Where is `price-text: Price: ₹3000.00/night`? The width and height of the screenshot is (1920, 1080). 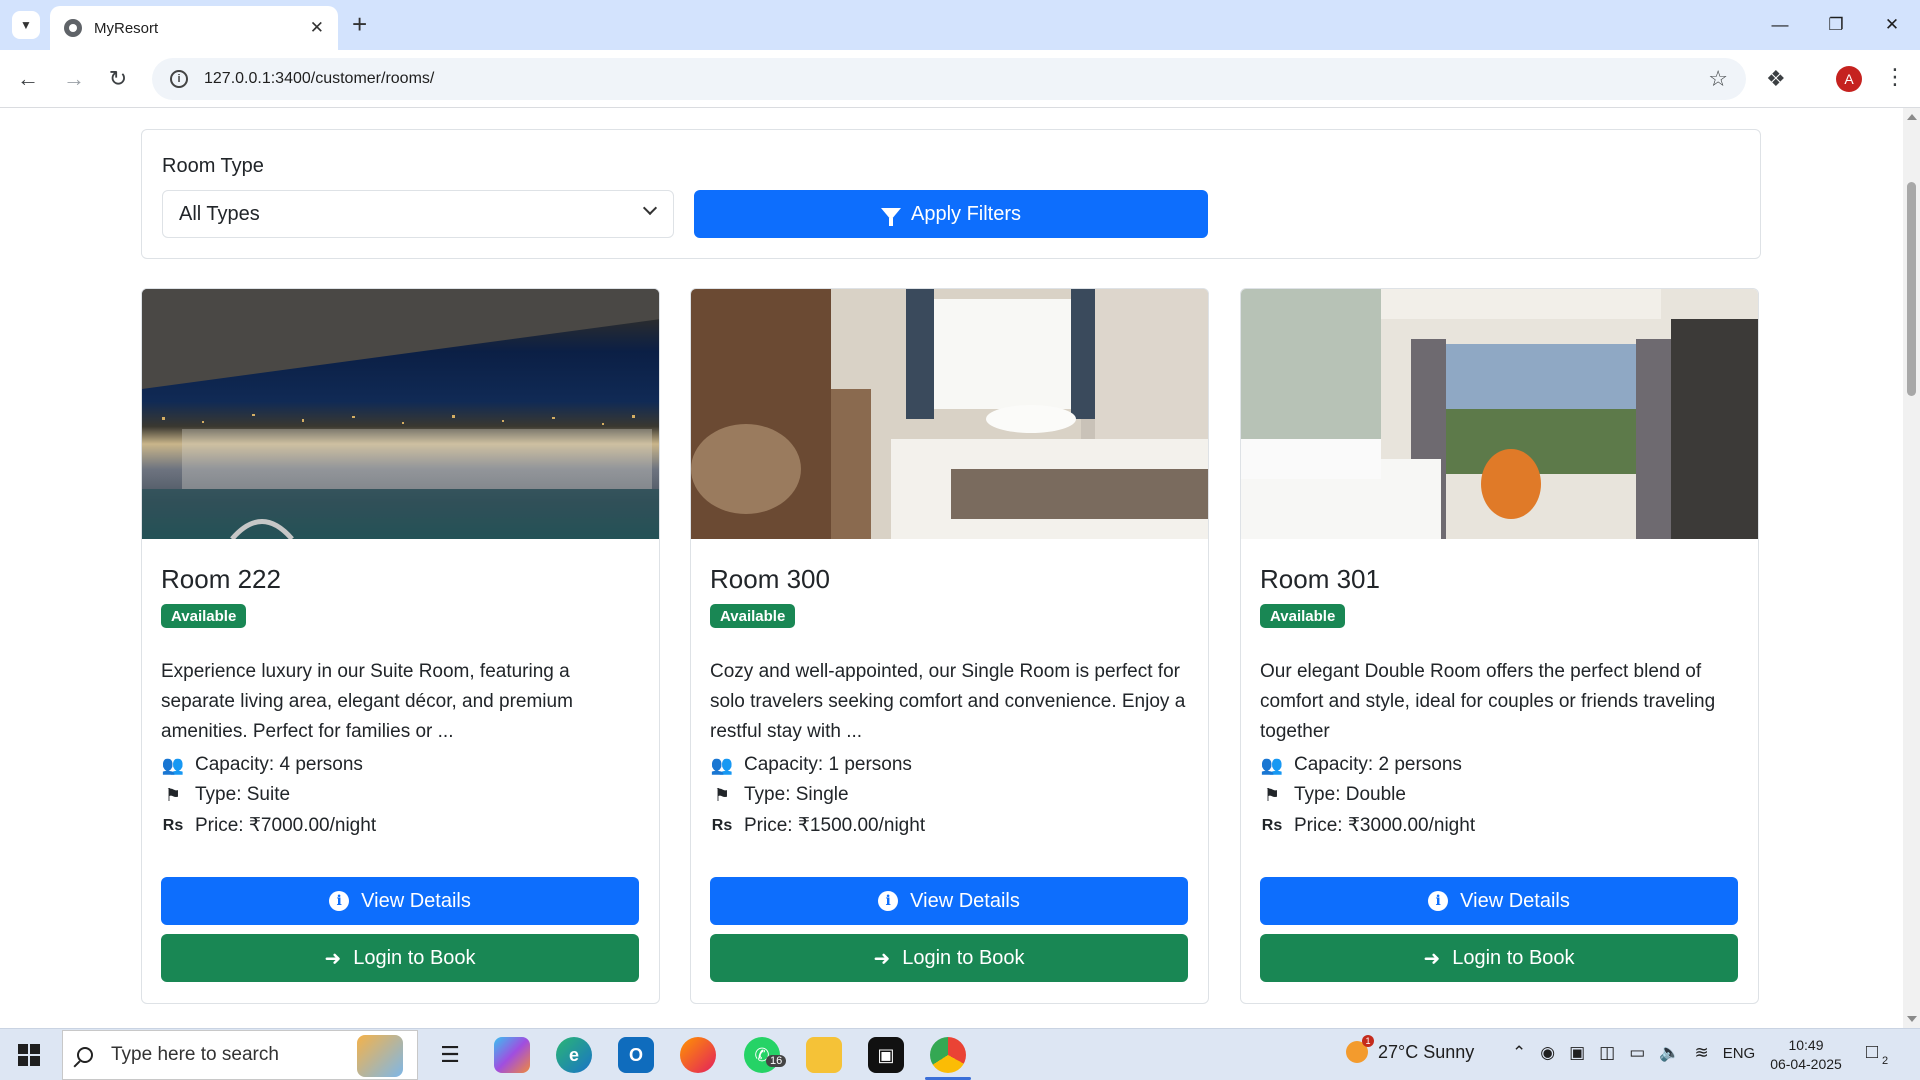 price-text: Price: ₹3000.00/night is located at coordinates (1385, 825).